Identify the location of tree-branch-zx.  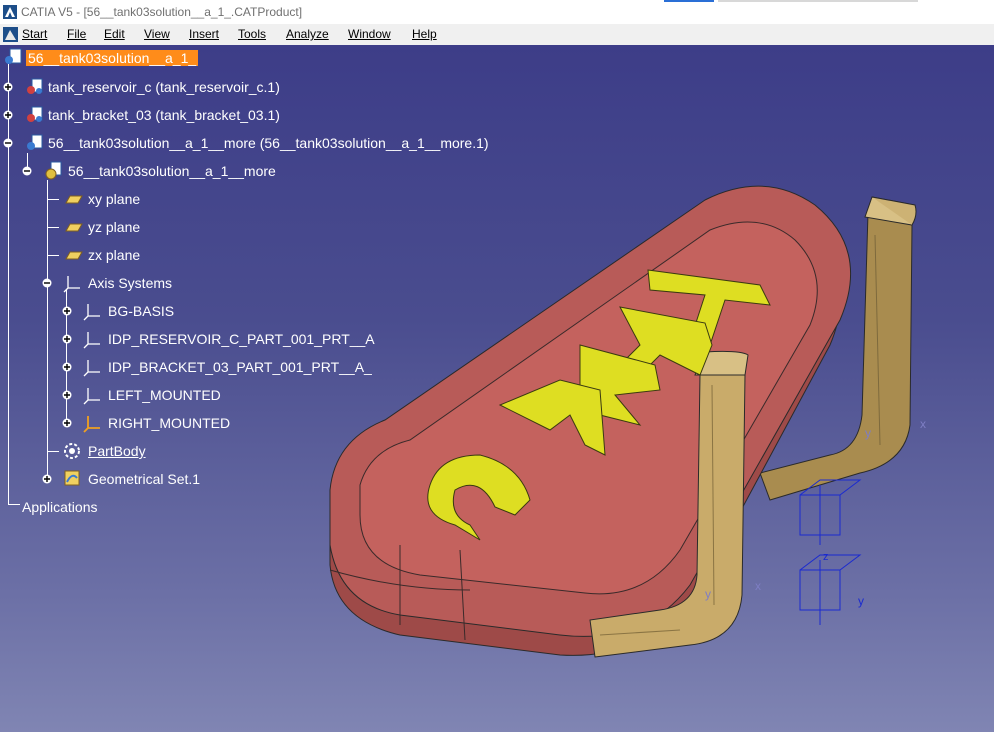
(53, 255).